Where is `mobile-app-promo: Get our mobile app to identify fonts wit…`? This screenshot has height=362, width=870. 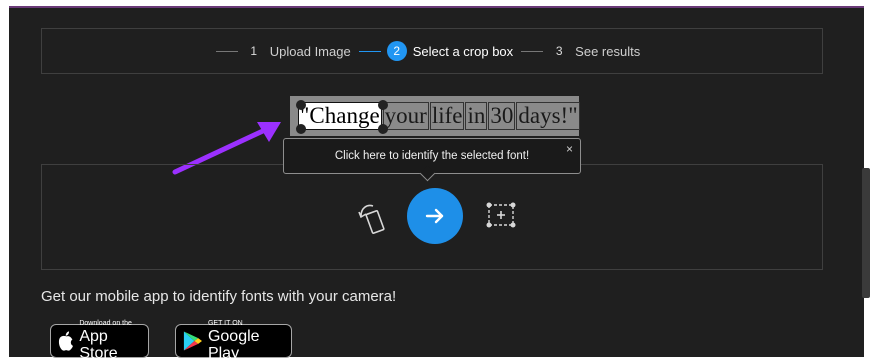 mobile-app-promo: Get our mobile app to identify fonts wit… is located at coordinates (219, 296).